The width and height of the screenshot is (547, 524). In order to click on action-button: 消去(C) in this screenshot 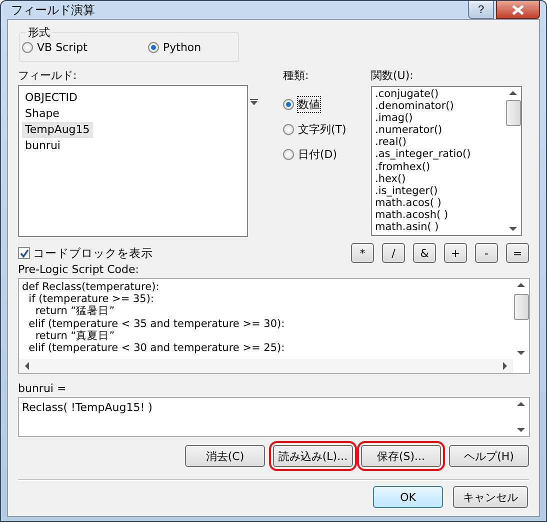, I will do `click(225, 456)`.